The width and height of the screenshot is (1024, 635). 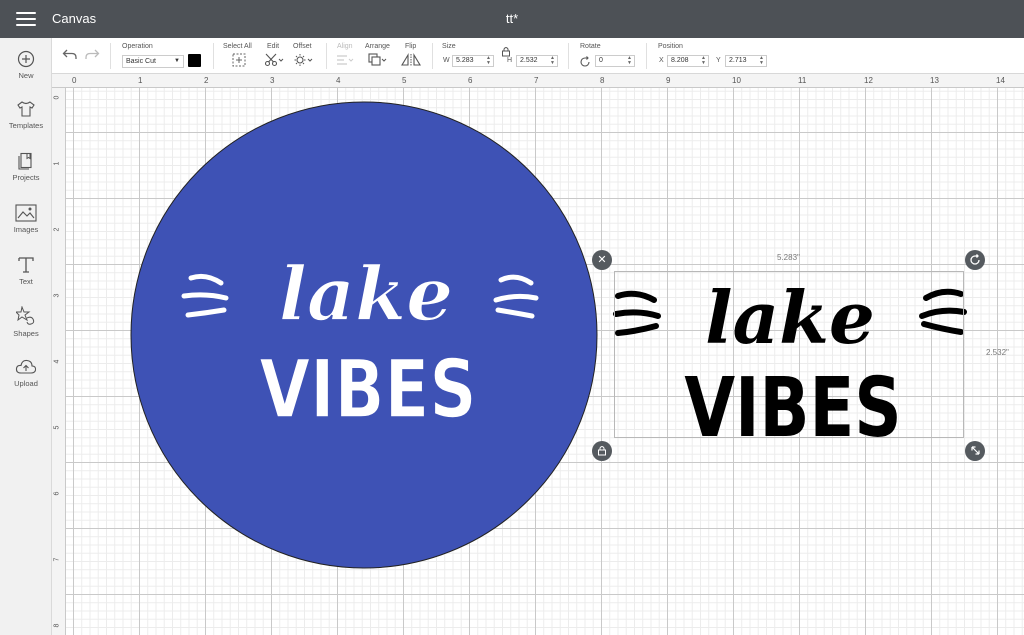 What do you see at coordinates (510, 60) in the screenshot?
I see `size-h-key: H` at bounding box center [510, 60].